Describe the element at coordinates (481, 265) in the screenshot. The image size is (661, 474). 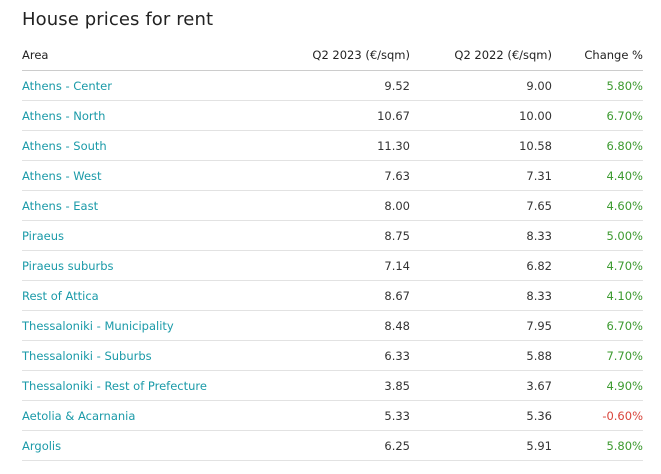
I see `q2-2022-cell: 6.82` at that location.